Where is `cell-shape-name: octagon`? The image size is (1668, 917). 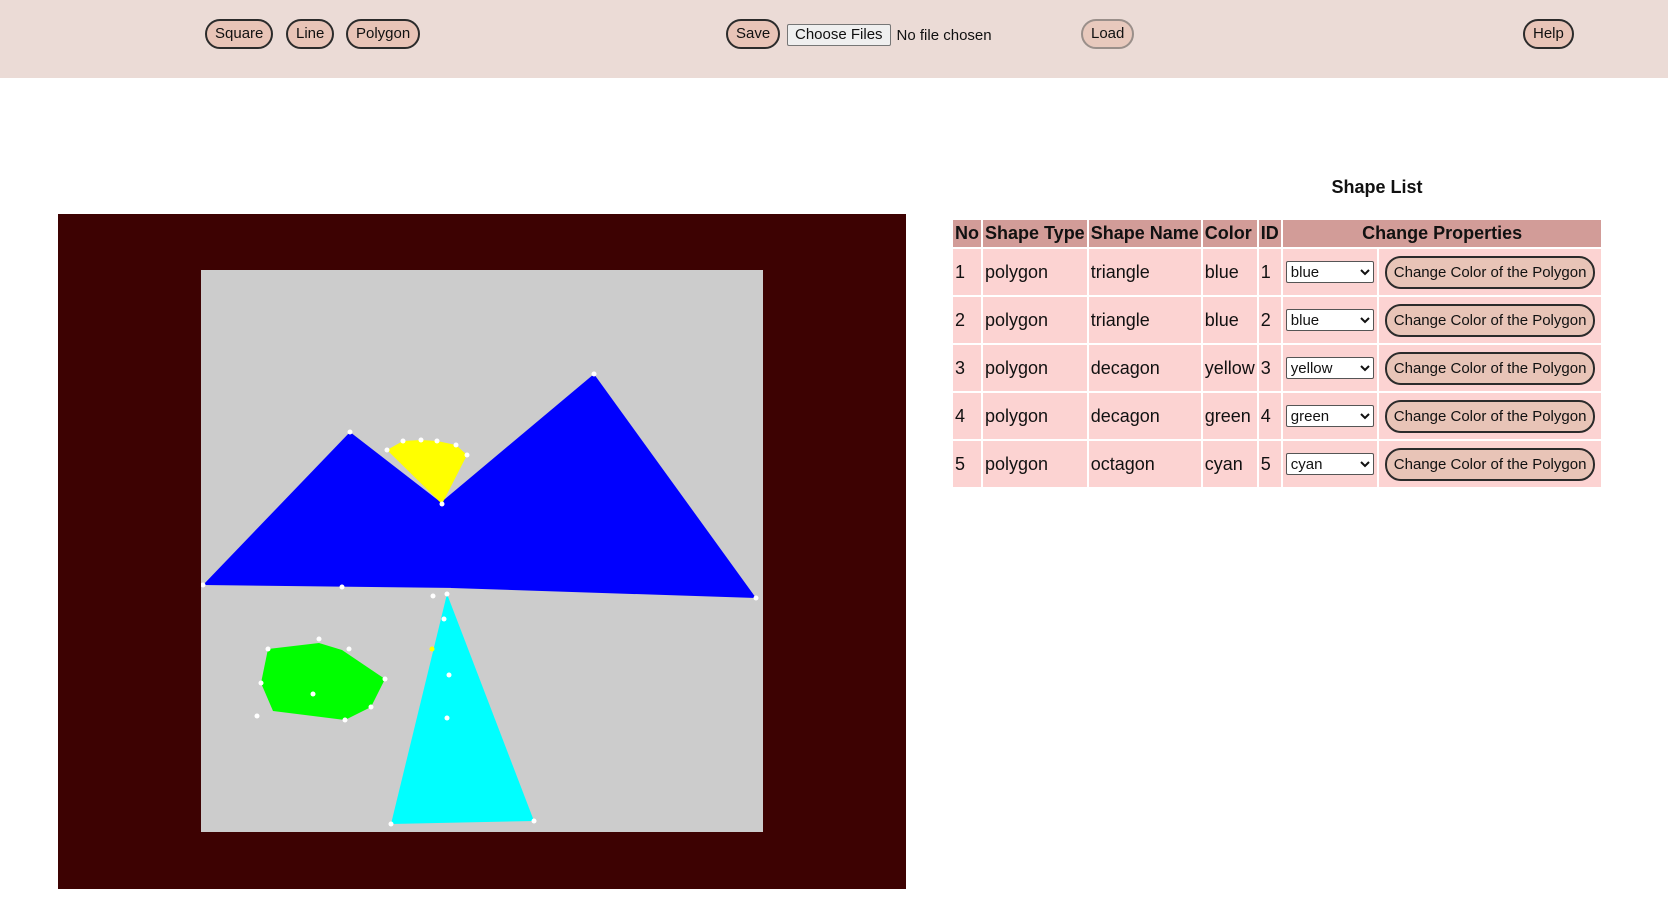
cell-shape-name: octagon is located at coordinates (1144, 464).